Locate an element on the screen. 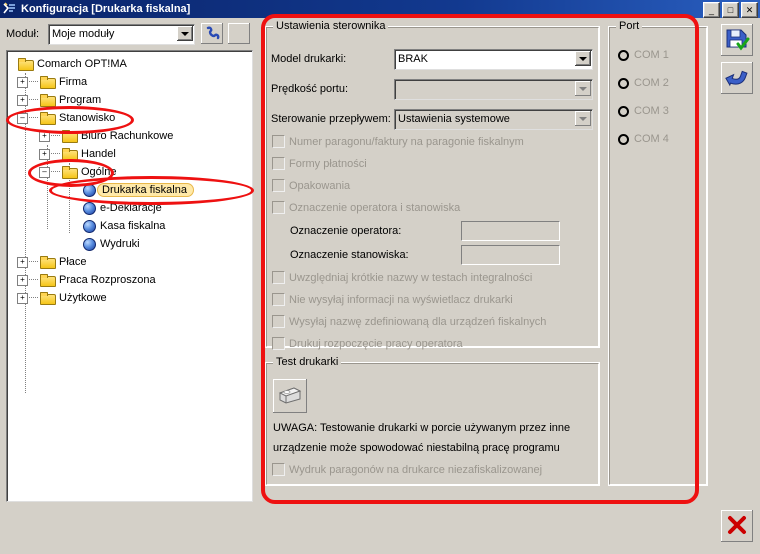  checkbox-print-operator-start: Drukuj rozpoczęcie pracy operatora is located at coordinates (367, 343).